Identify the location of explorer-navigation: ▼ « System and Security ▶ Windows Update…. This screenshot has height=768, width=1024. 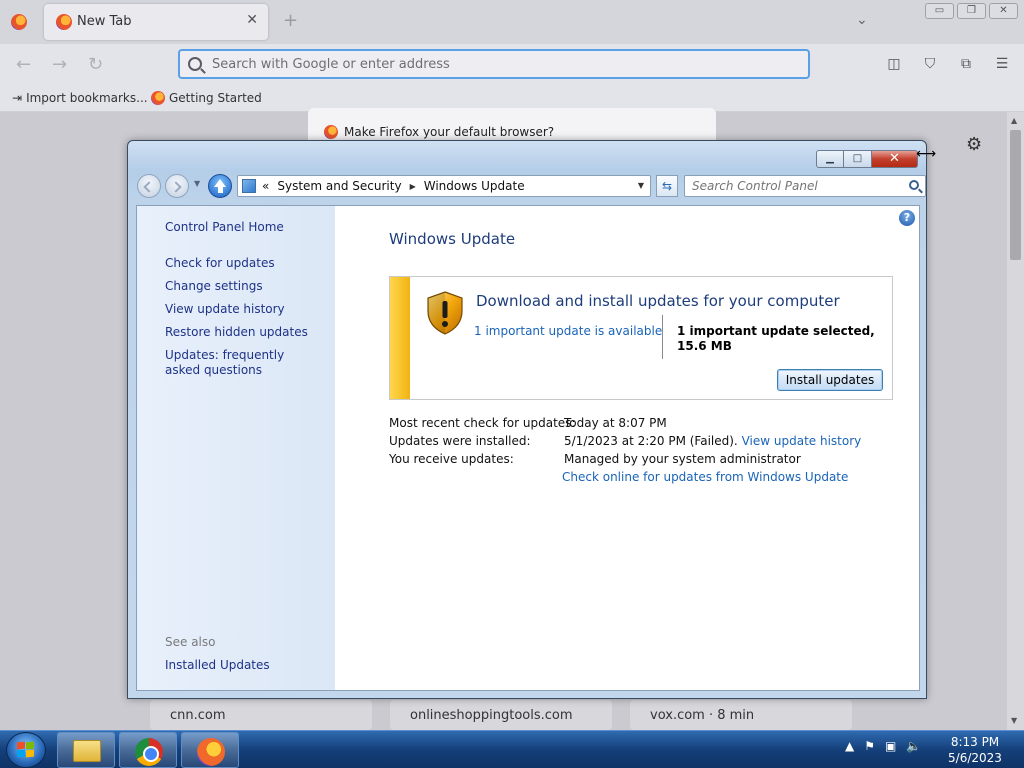
(531, 186).